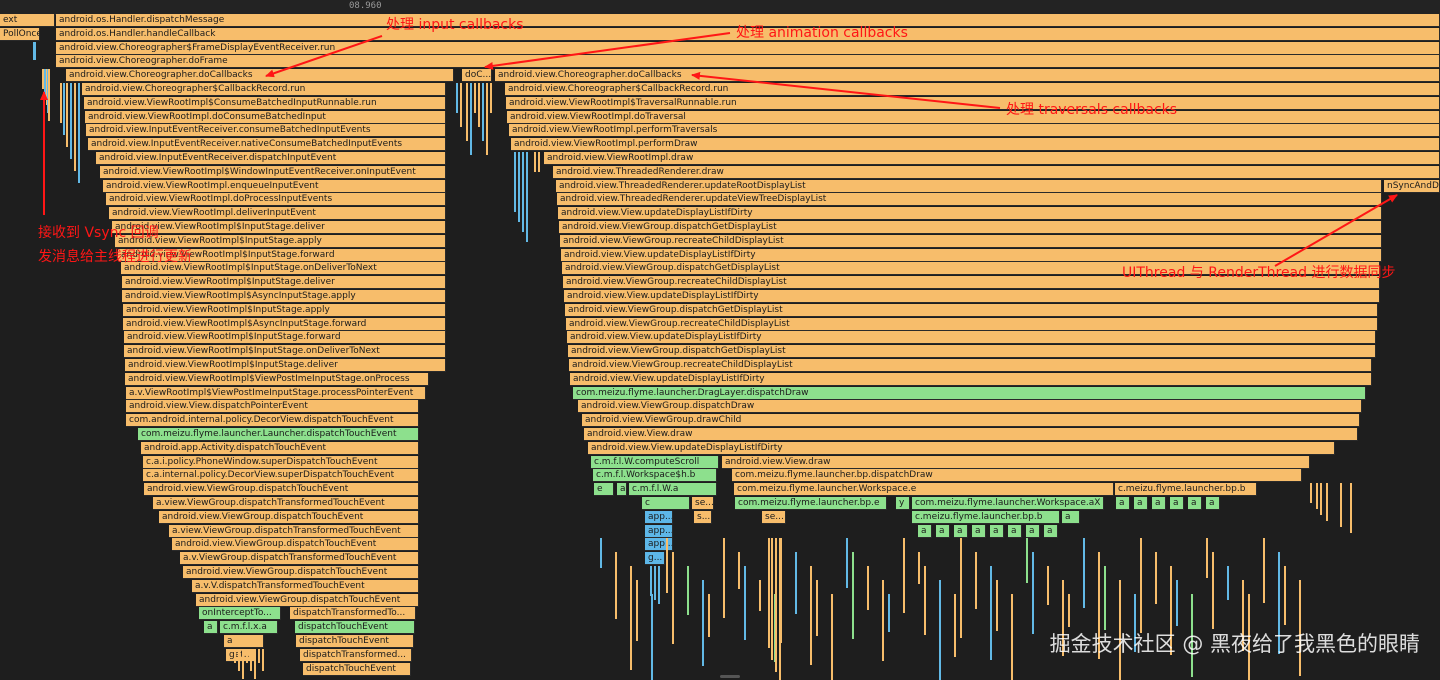  Describe the element at coordinates (730, 676) in the screenshot. I see `horizontal-scrollbar` at that location.